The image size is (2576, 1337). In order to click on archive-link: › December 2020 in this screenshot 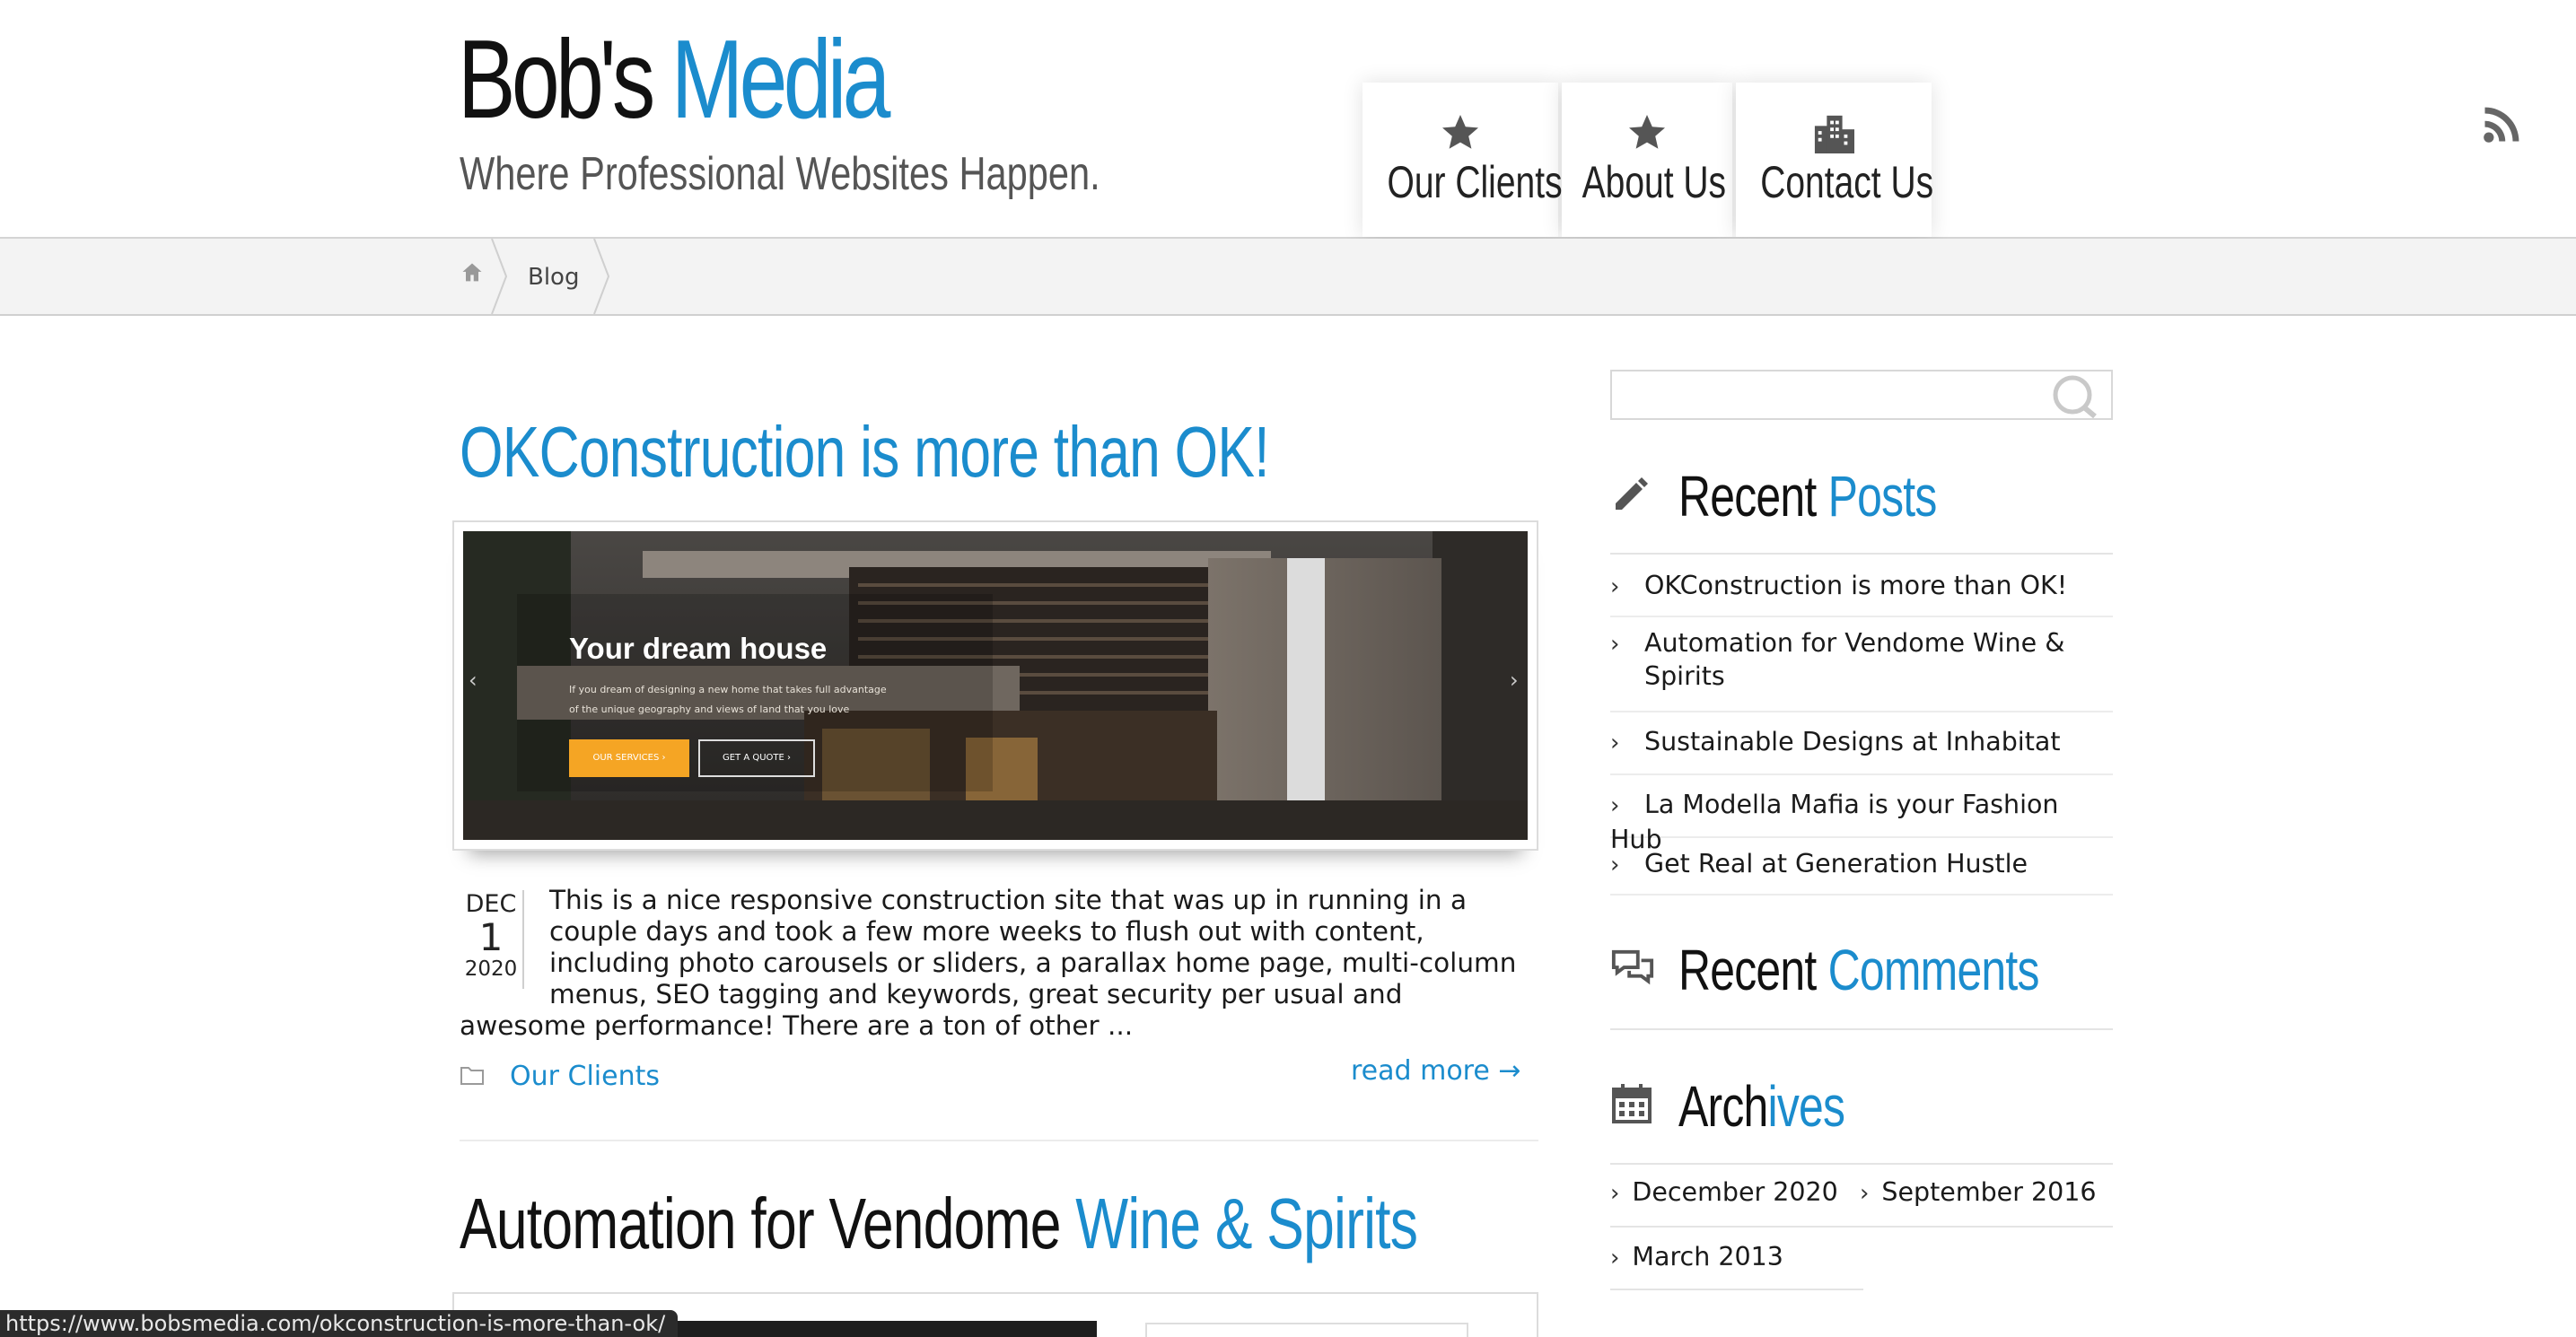, I will do `click(1724, 1192)`.